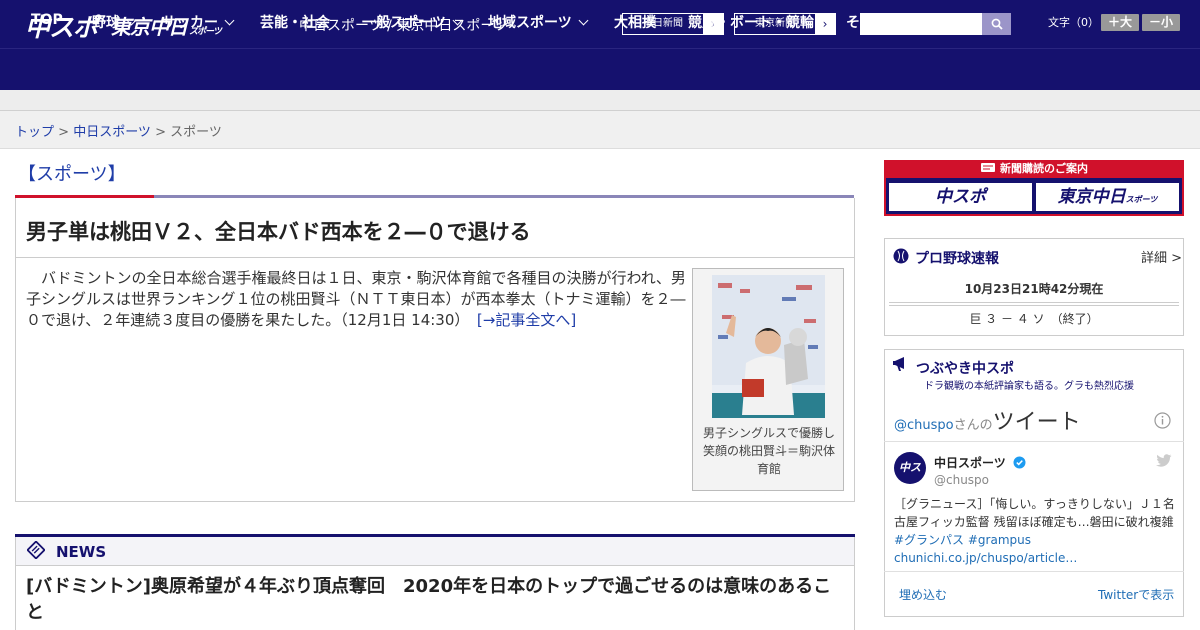  What do you see at coordinates (526, 320) in the screenshot?
I see `read-more-link: [→記事全文へ]` at bounding box center [526, 320].